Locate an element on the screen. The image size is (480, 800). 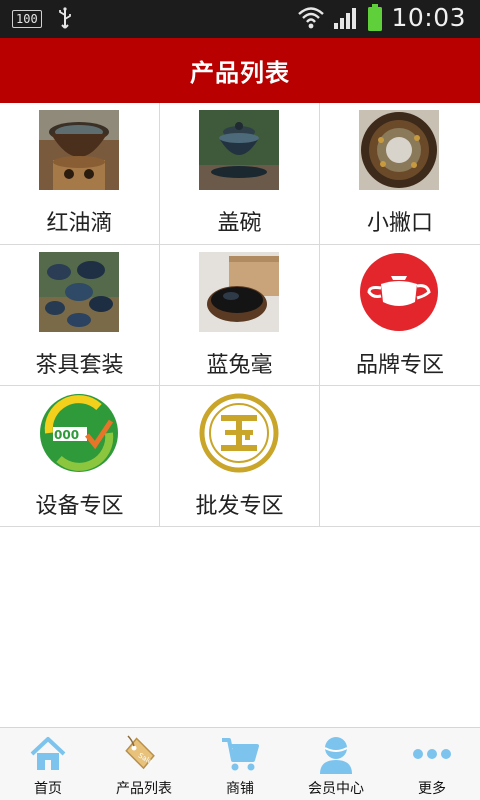
product-item-flared-rim-cup: 小撇口 is located at coordinates (400, 173).